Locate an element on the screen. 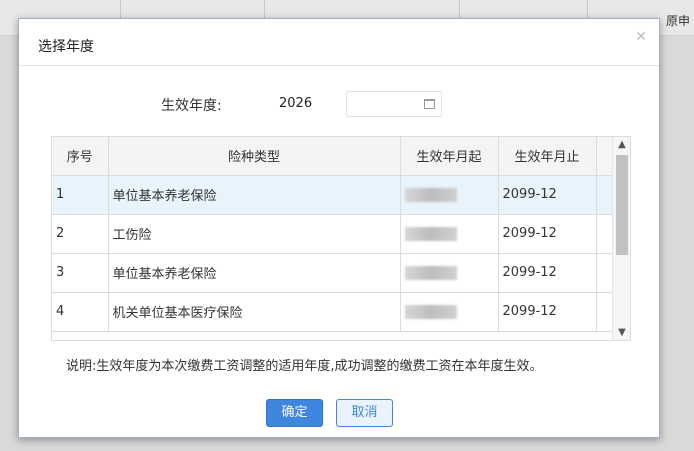 This screenshot has width=694, height=451. row-type: 机关单位基本医疗保险 is located at coordinates (254, 312).